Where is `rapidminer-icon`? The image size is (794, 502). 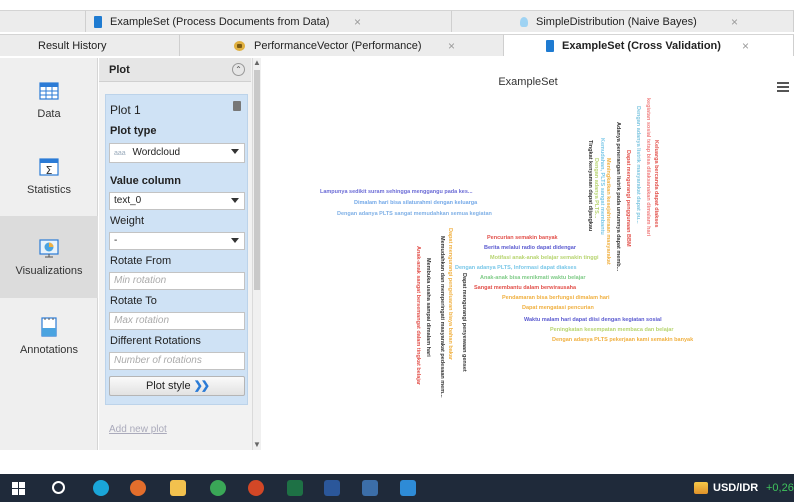 rapidminer-icon is located at coordinates (408, 488).